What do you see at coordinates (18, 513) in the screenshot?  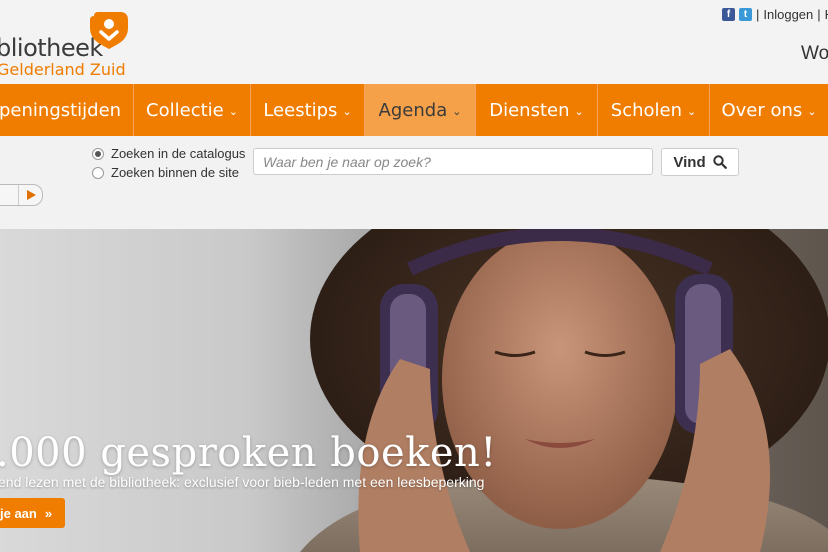 I see `signup-button-label: je aan` at bounding box center [18, 513].